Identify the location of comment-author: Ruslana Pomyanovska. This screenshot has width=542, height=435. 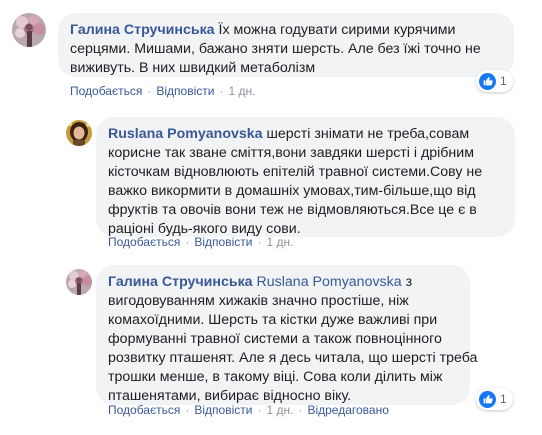
(185, 134).